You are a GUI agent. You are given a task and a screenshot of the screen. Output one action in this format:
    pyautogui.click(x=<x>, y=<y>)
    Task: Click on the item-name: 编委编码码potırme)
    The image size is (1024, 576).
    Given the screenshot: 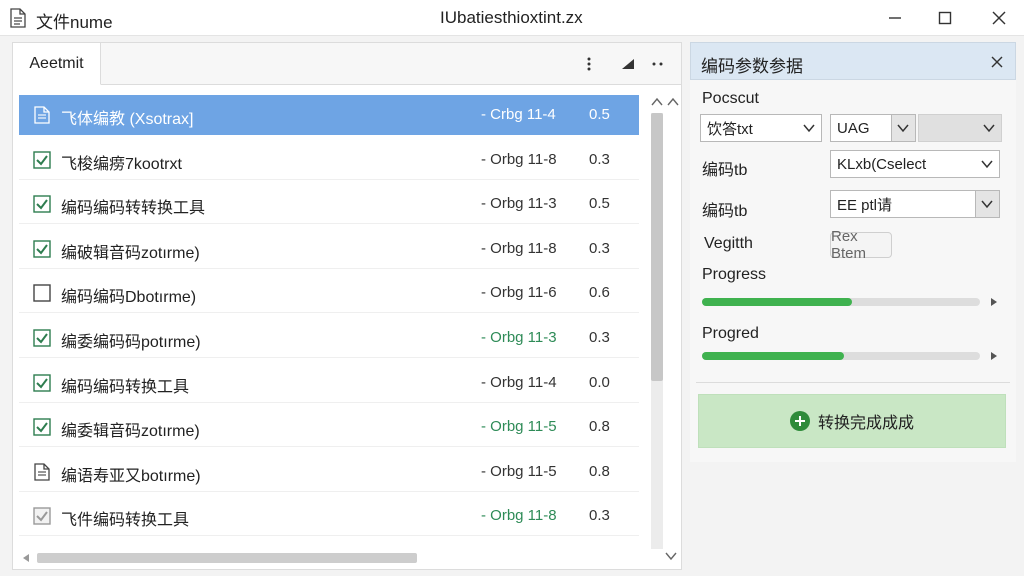 What is the action you would take?
    pyautogui.click(x=131, y=342)
    